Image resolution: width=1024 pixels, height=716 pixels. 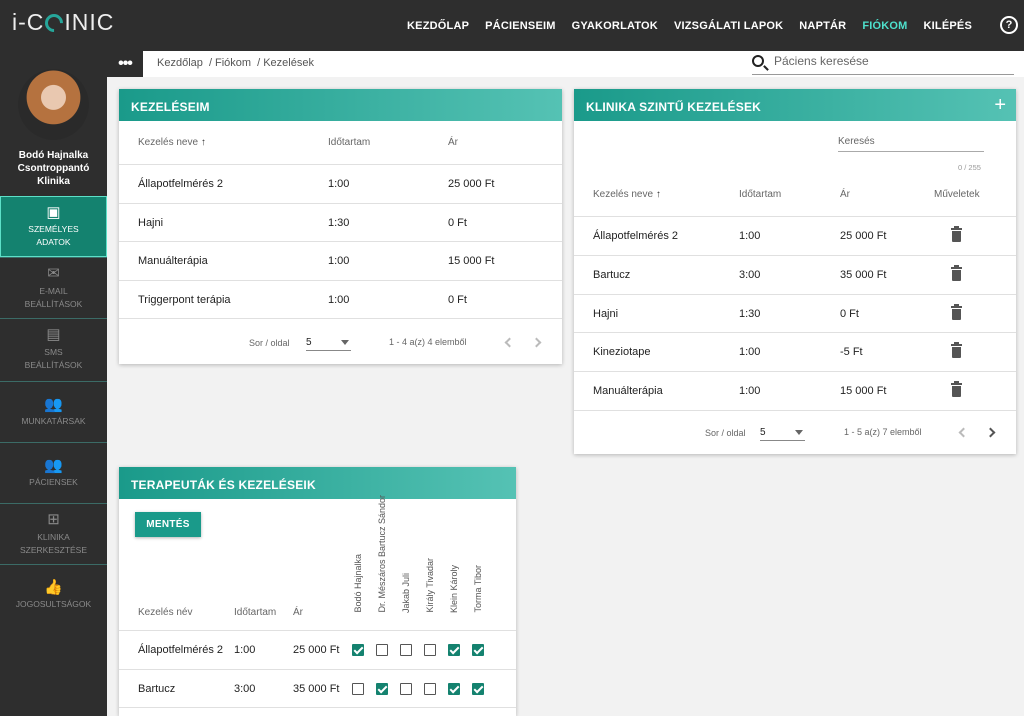 I want to click on logo-text-prefix: i-C, so click(x=28, y=22).